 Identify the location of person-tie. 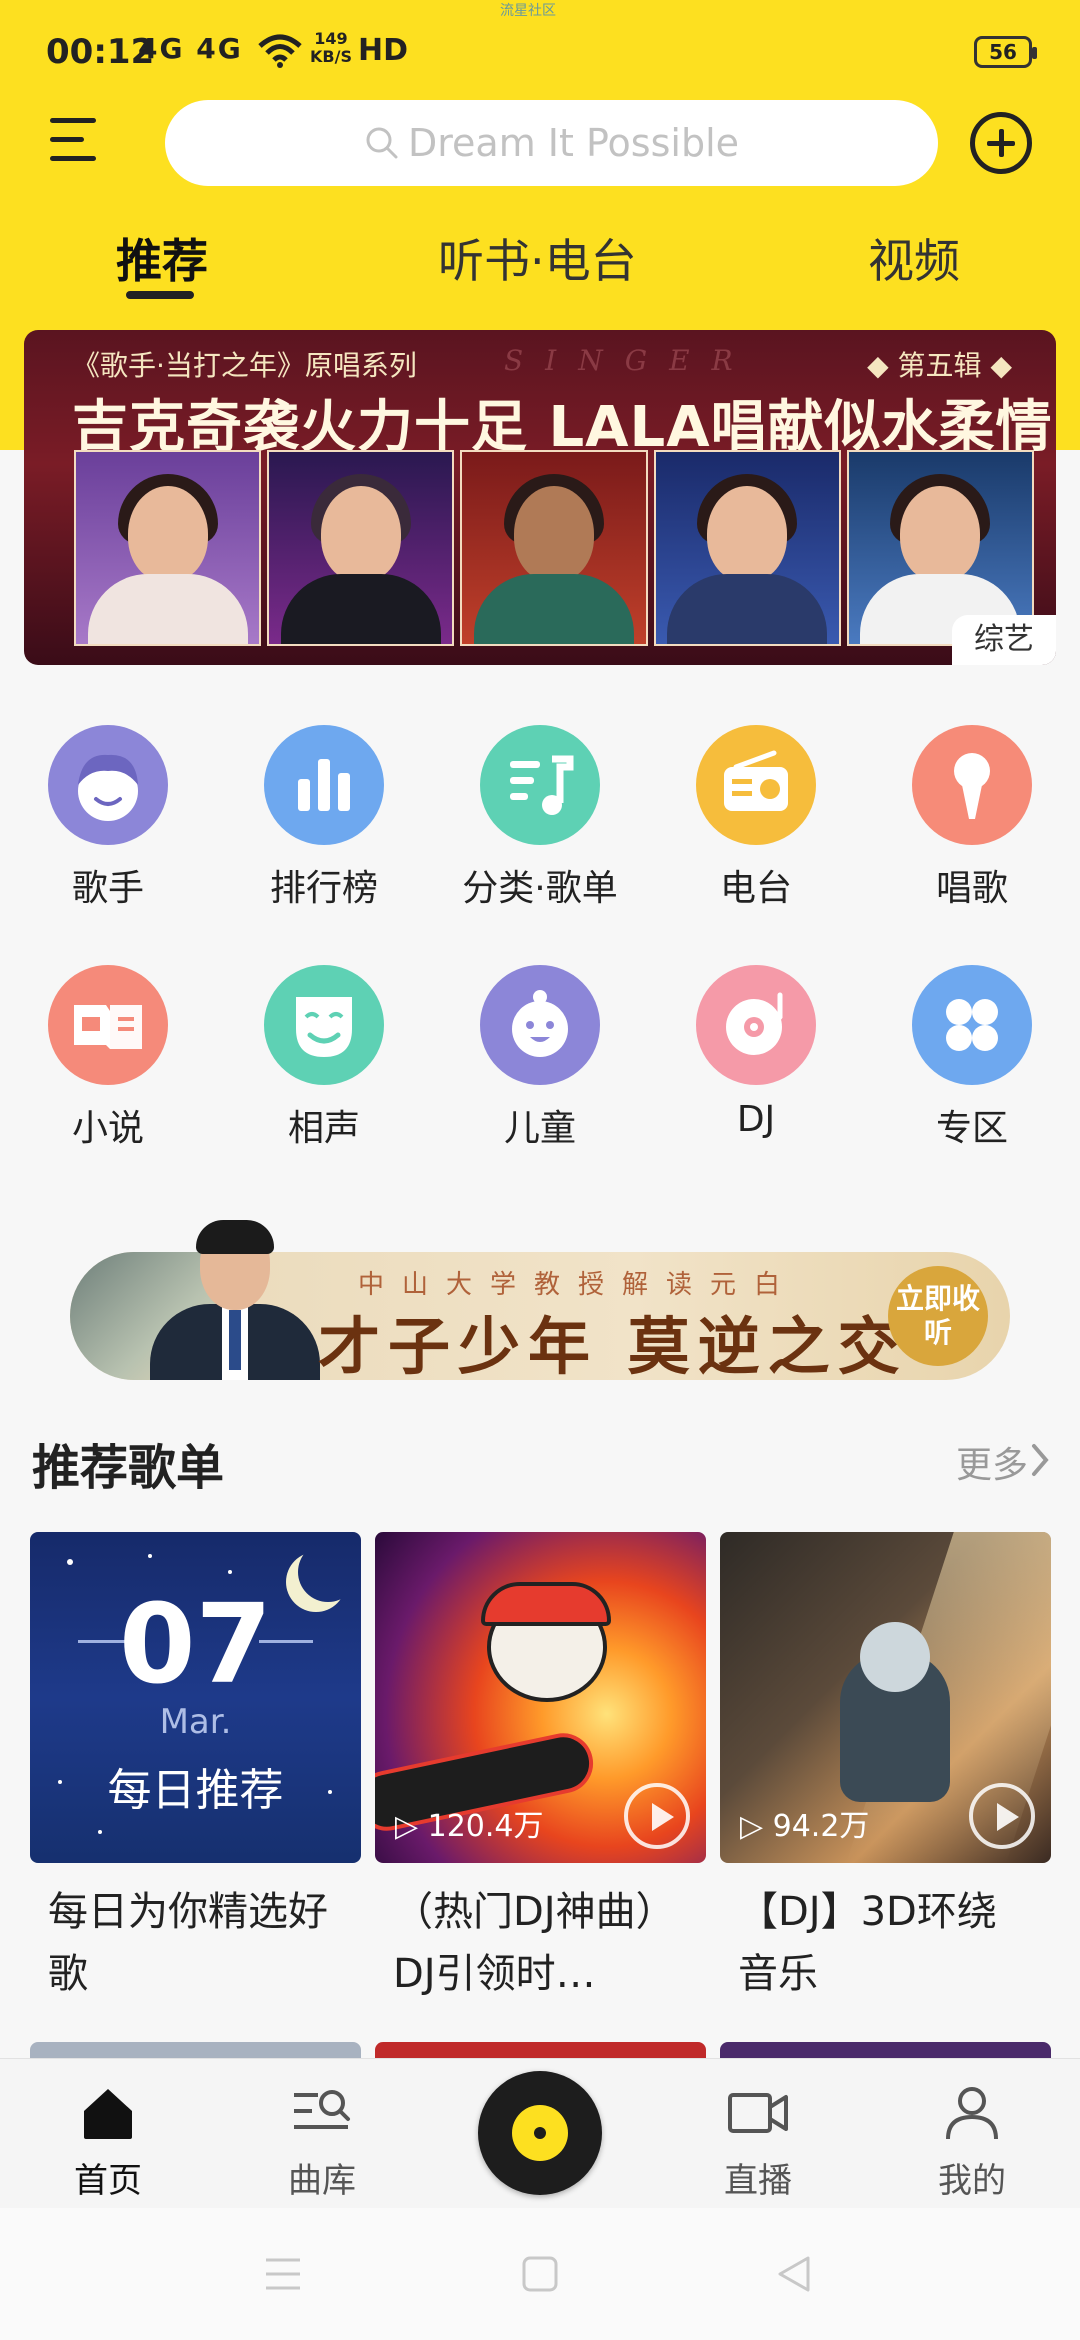
(235, 1340).